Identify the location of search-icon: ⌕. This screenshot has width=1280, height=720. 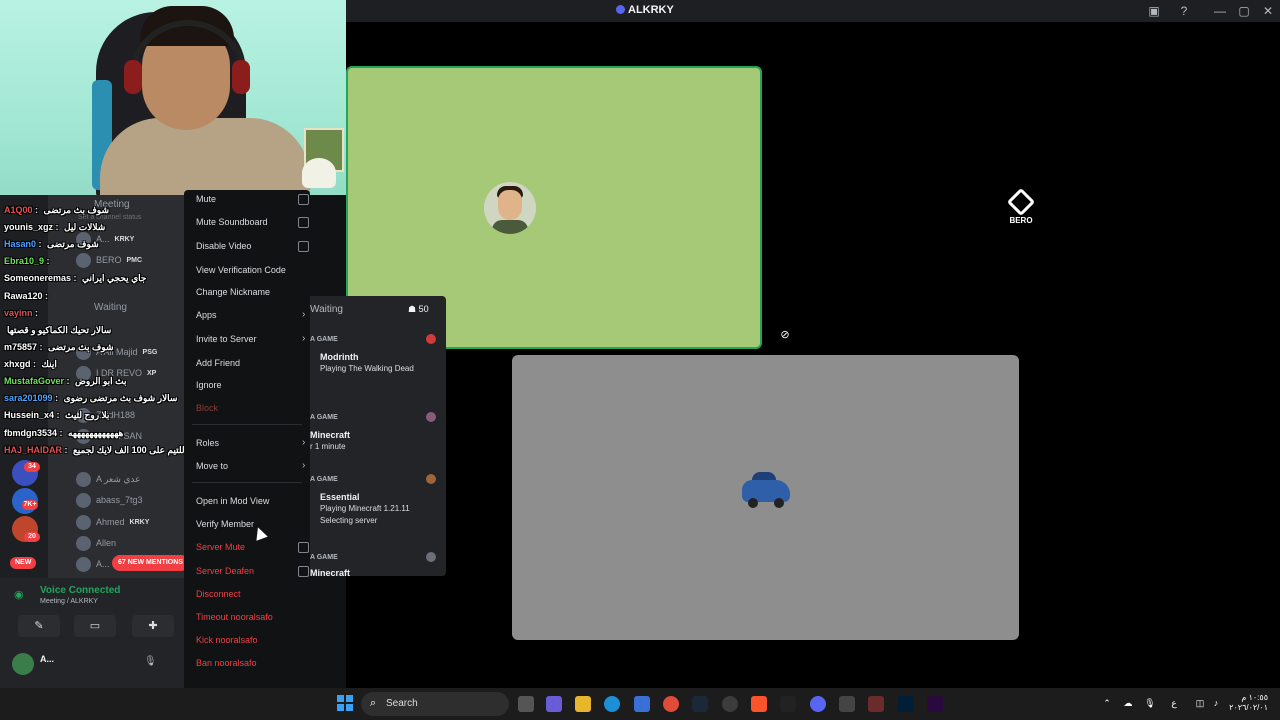
(373, 703).